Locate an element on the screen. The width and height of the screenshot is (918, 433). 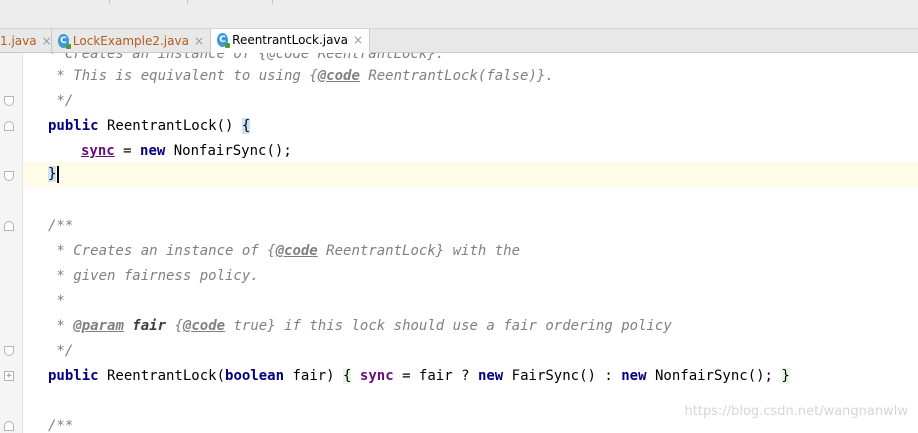
keyword: boolean is located at coordinates (255, 376).